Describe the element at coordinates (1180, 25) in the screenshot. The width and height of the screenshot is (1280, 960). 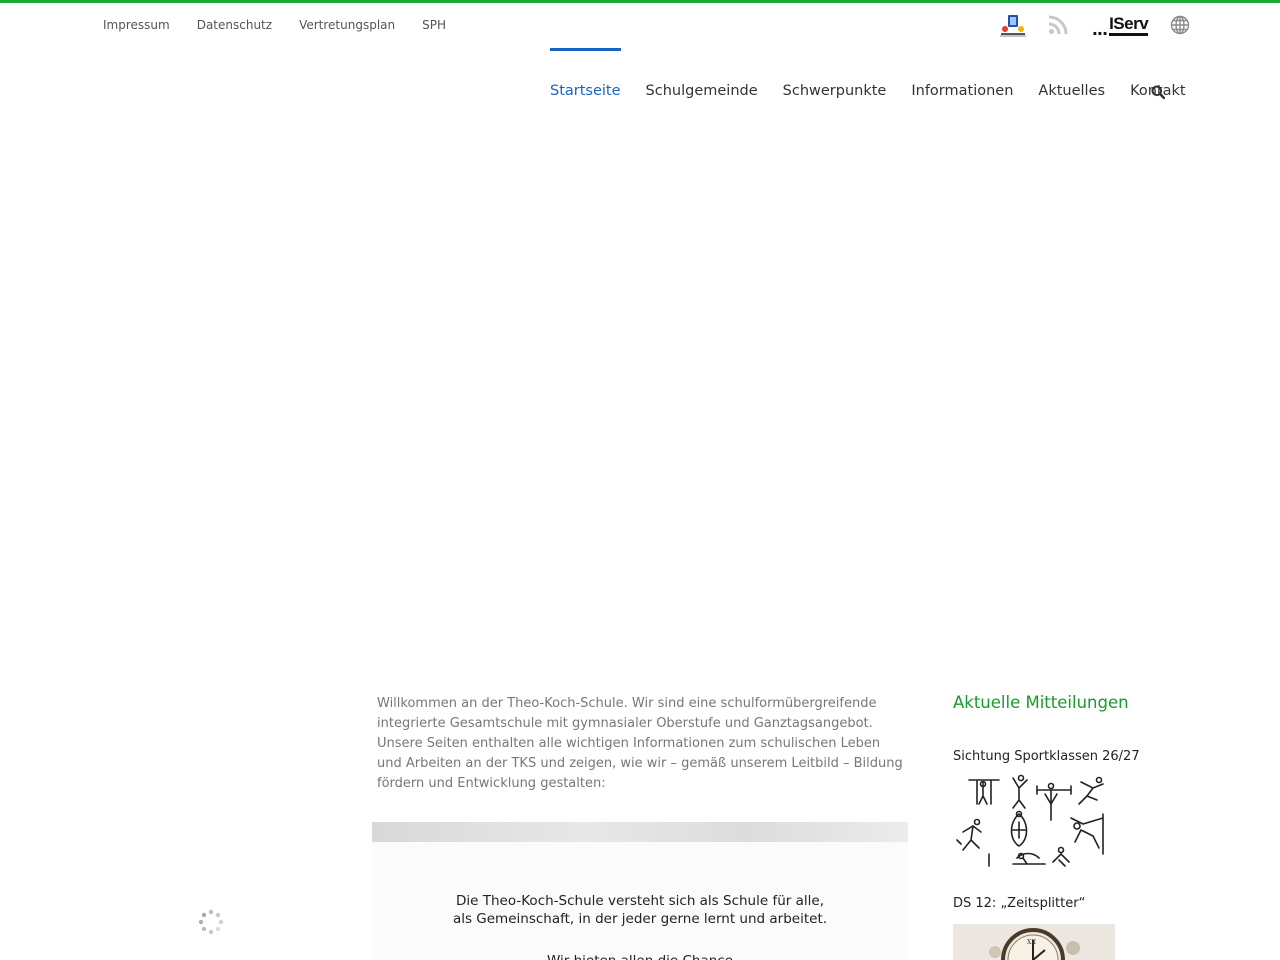
I see `globe-icon` at that location.